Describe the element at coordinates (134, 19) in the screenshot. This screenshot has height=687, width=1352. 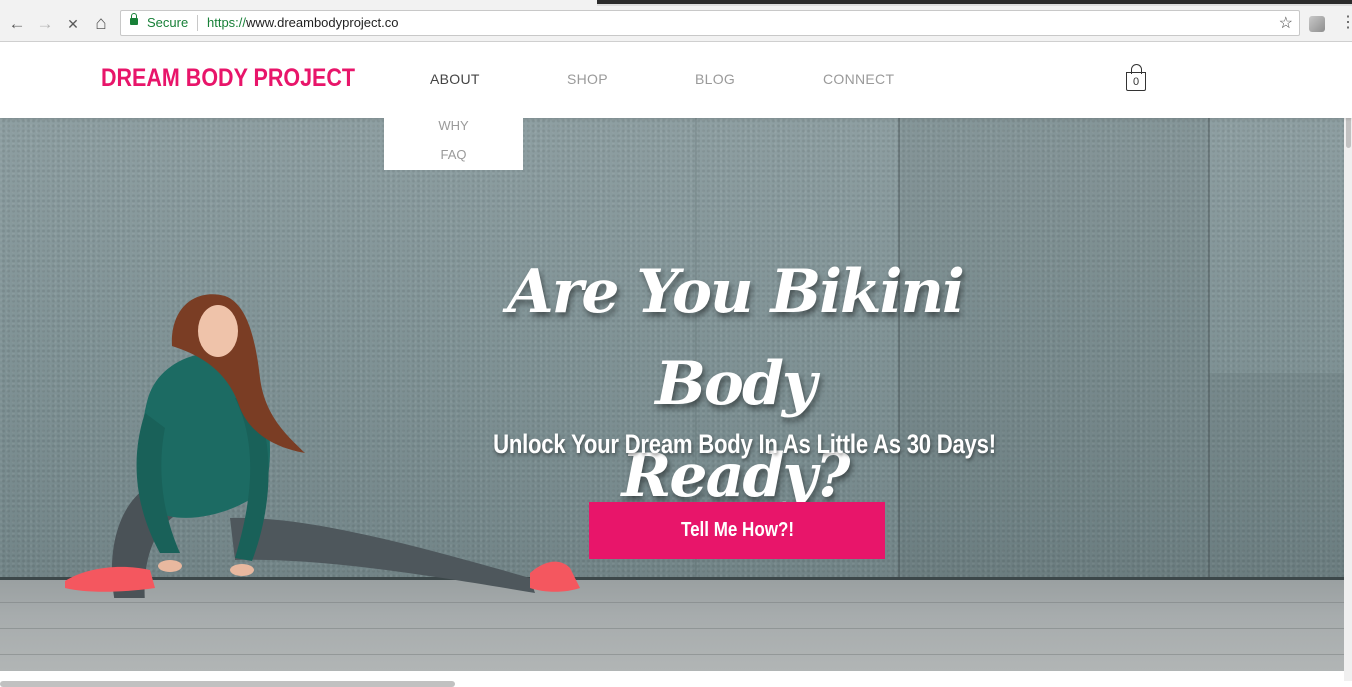
I see `lock-icon` at that location.